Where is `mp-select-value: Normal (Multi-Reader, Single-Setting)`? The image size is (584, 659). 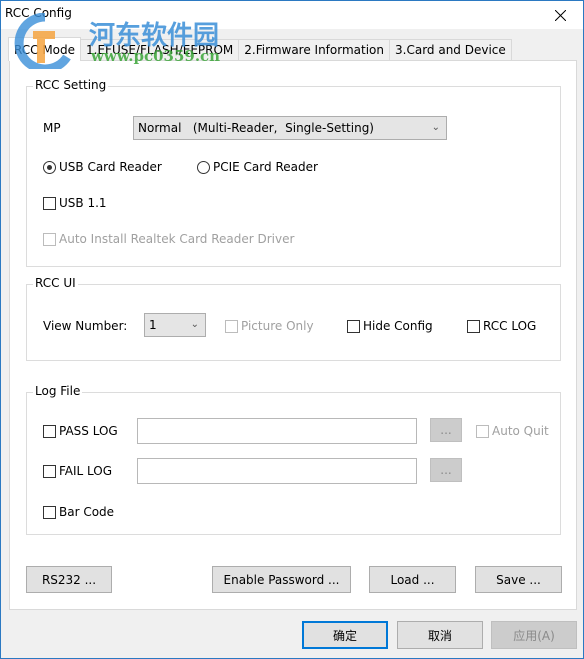 mp-select-value: Normal (Multi-Reader, Single-Setting) is located at coordinates (256, 128).